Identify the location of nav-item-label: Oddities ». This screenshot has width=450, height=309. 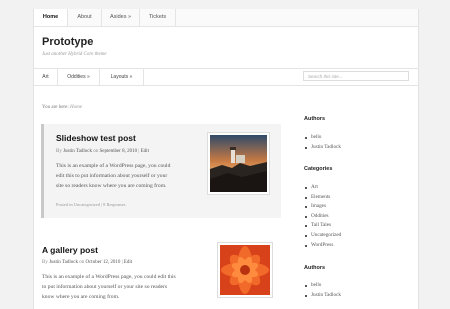
(78, 77).